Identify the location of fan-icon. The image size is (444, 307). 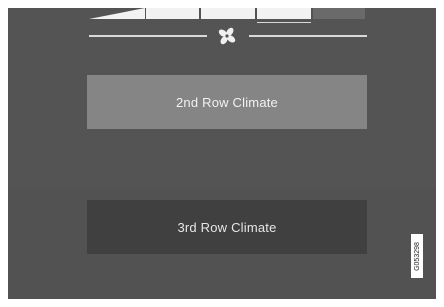
(227, 36).